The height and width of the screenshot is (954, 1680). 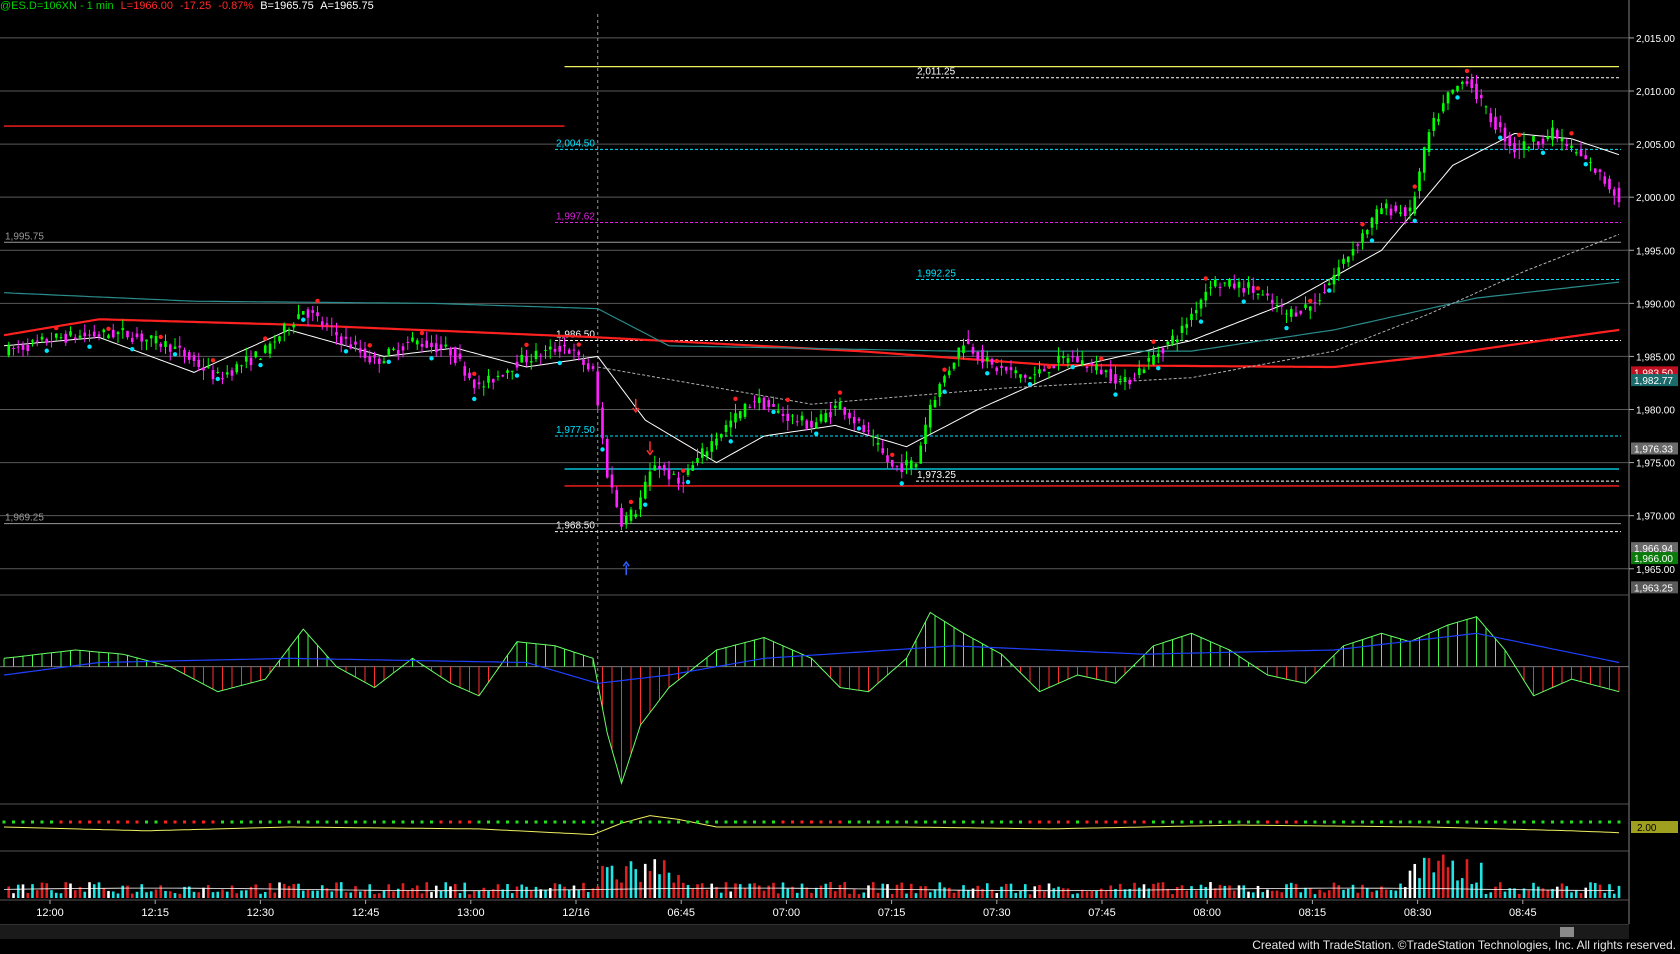 What do you see at coordinates (57, 6) in the screenshot?
I see `symbol-interval: @ES.D=106XN - 1 min` at bounding box center [57, 6].